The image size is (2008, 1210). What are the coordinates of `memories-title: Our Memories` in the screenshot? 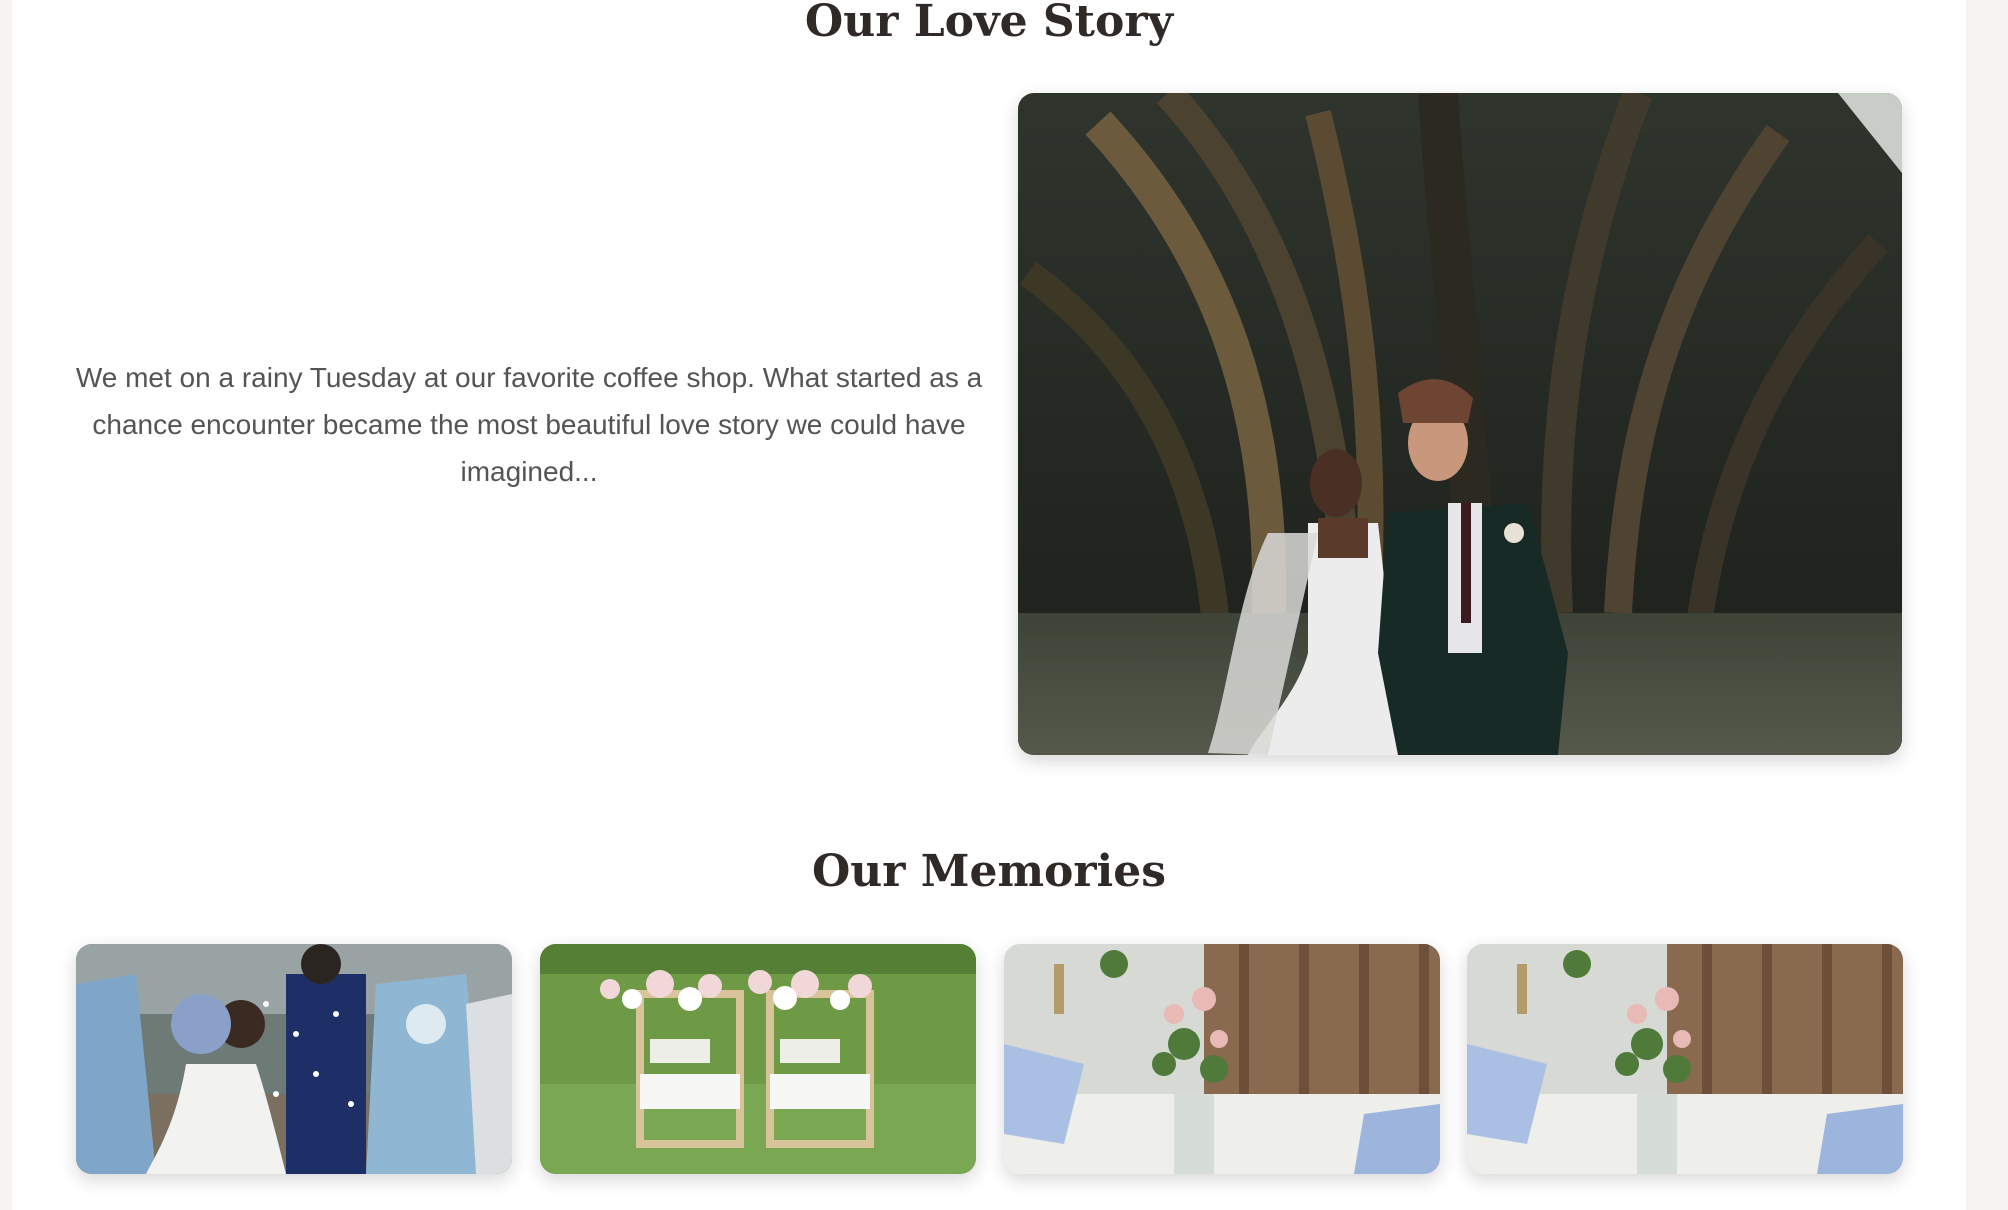 It's located at (989, 871).